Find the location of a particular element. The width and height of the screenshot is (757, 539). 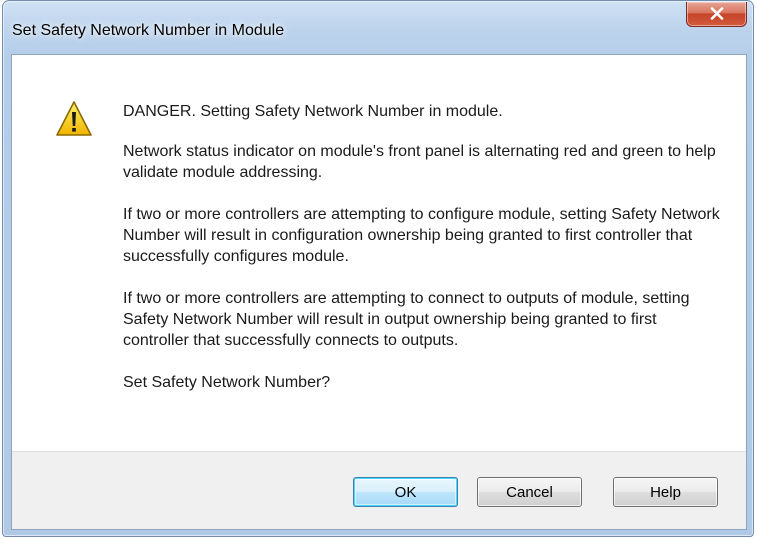

confirm-question: Set Safety Network Number? is located at coordinates (227, 382).